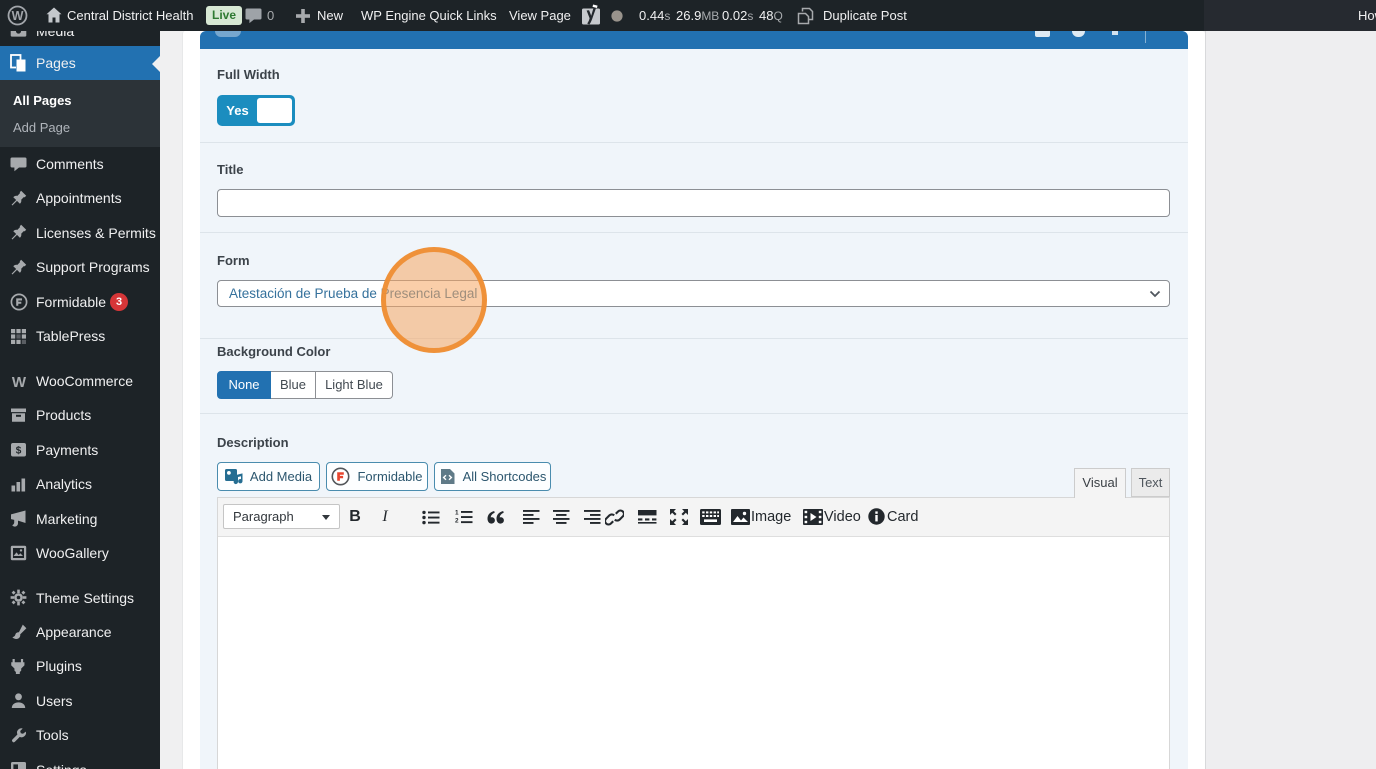 The image size is (1376, 769). I want to click on svg-text: 2, so click(457, 520).